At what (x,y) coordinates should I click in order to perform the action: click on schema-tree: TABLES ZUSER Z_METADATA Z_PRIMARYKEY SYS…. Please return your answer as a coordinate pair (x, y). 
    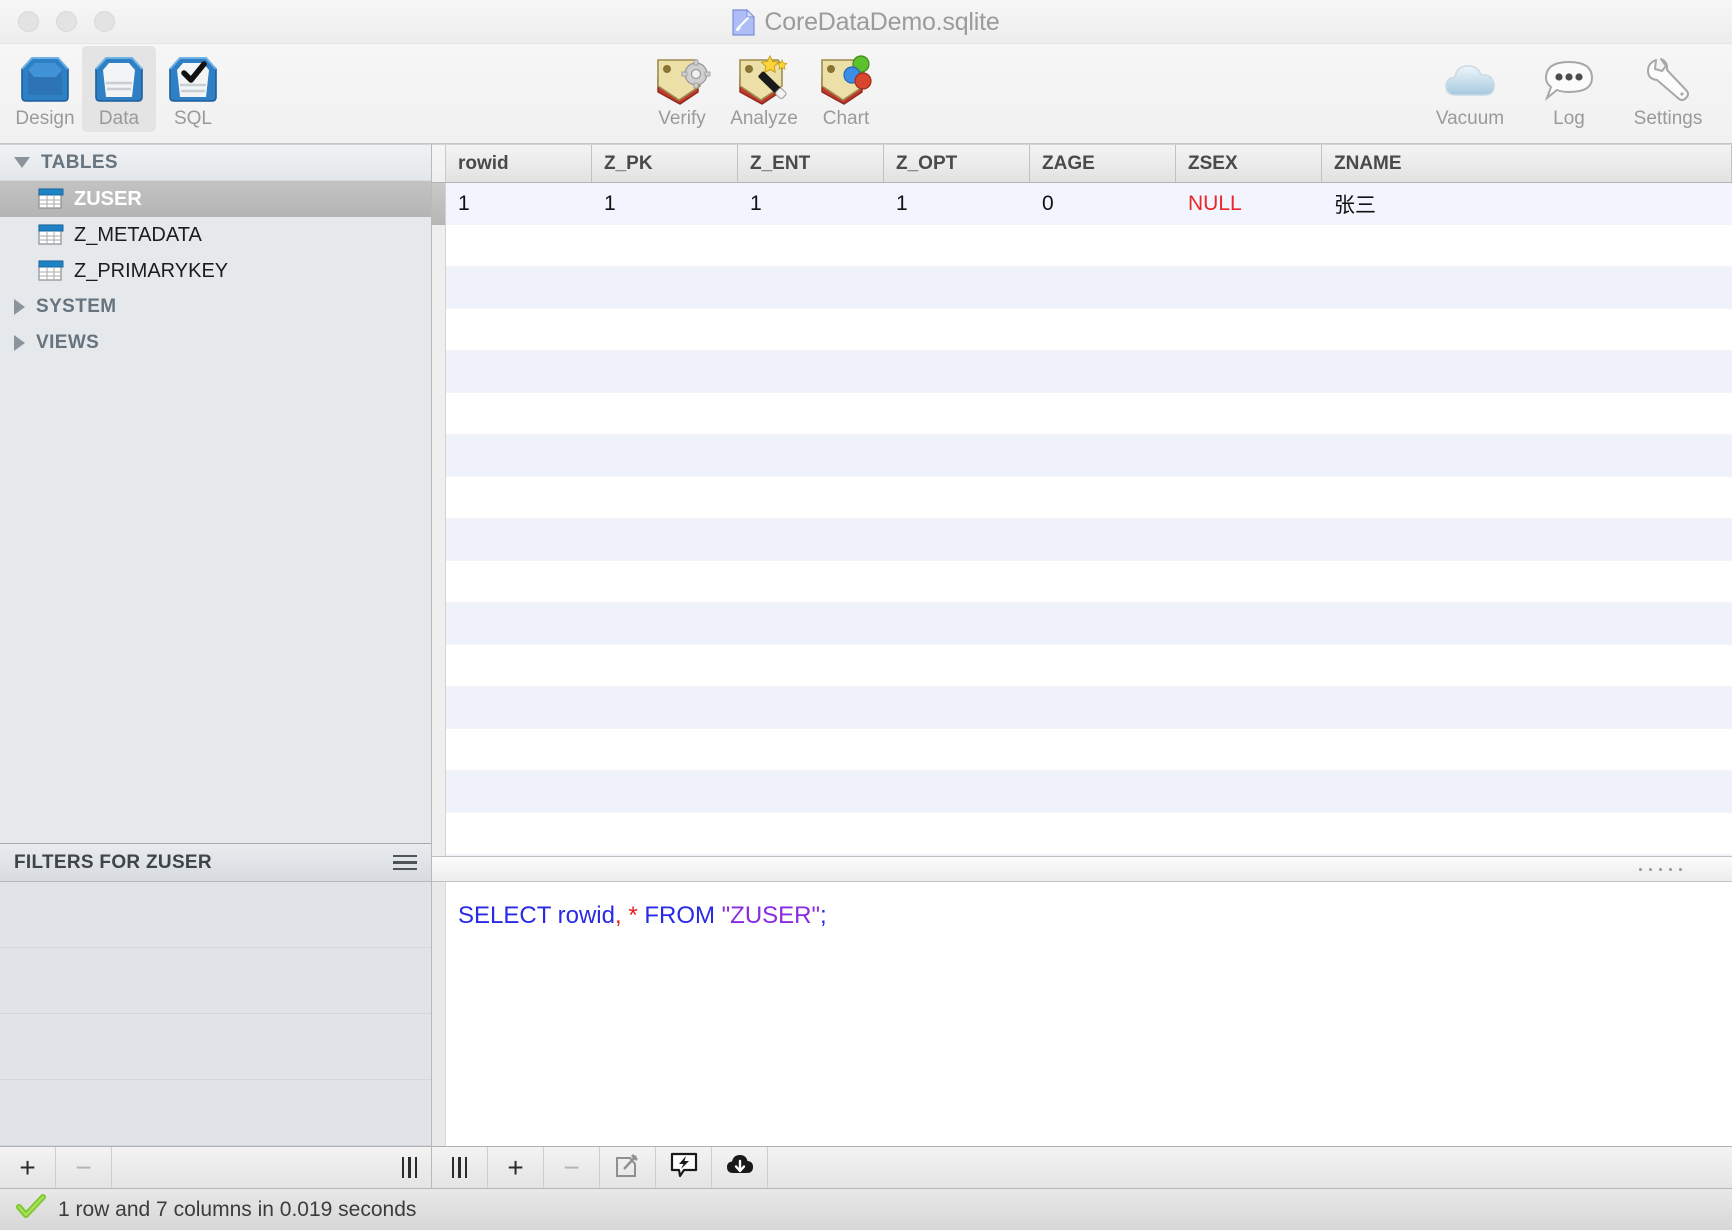
    Looking at the image, I should click on (215, 493).